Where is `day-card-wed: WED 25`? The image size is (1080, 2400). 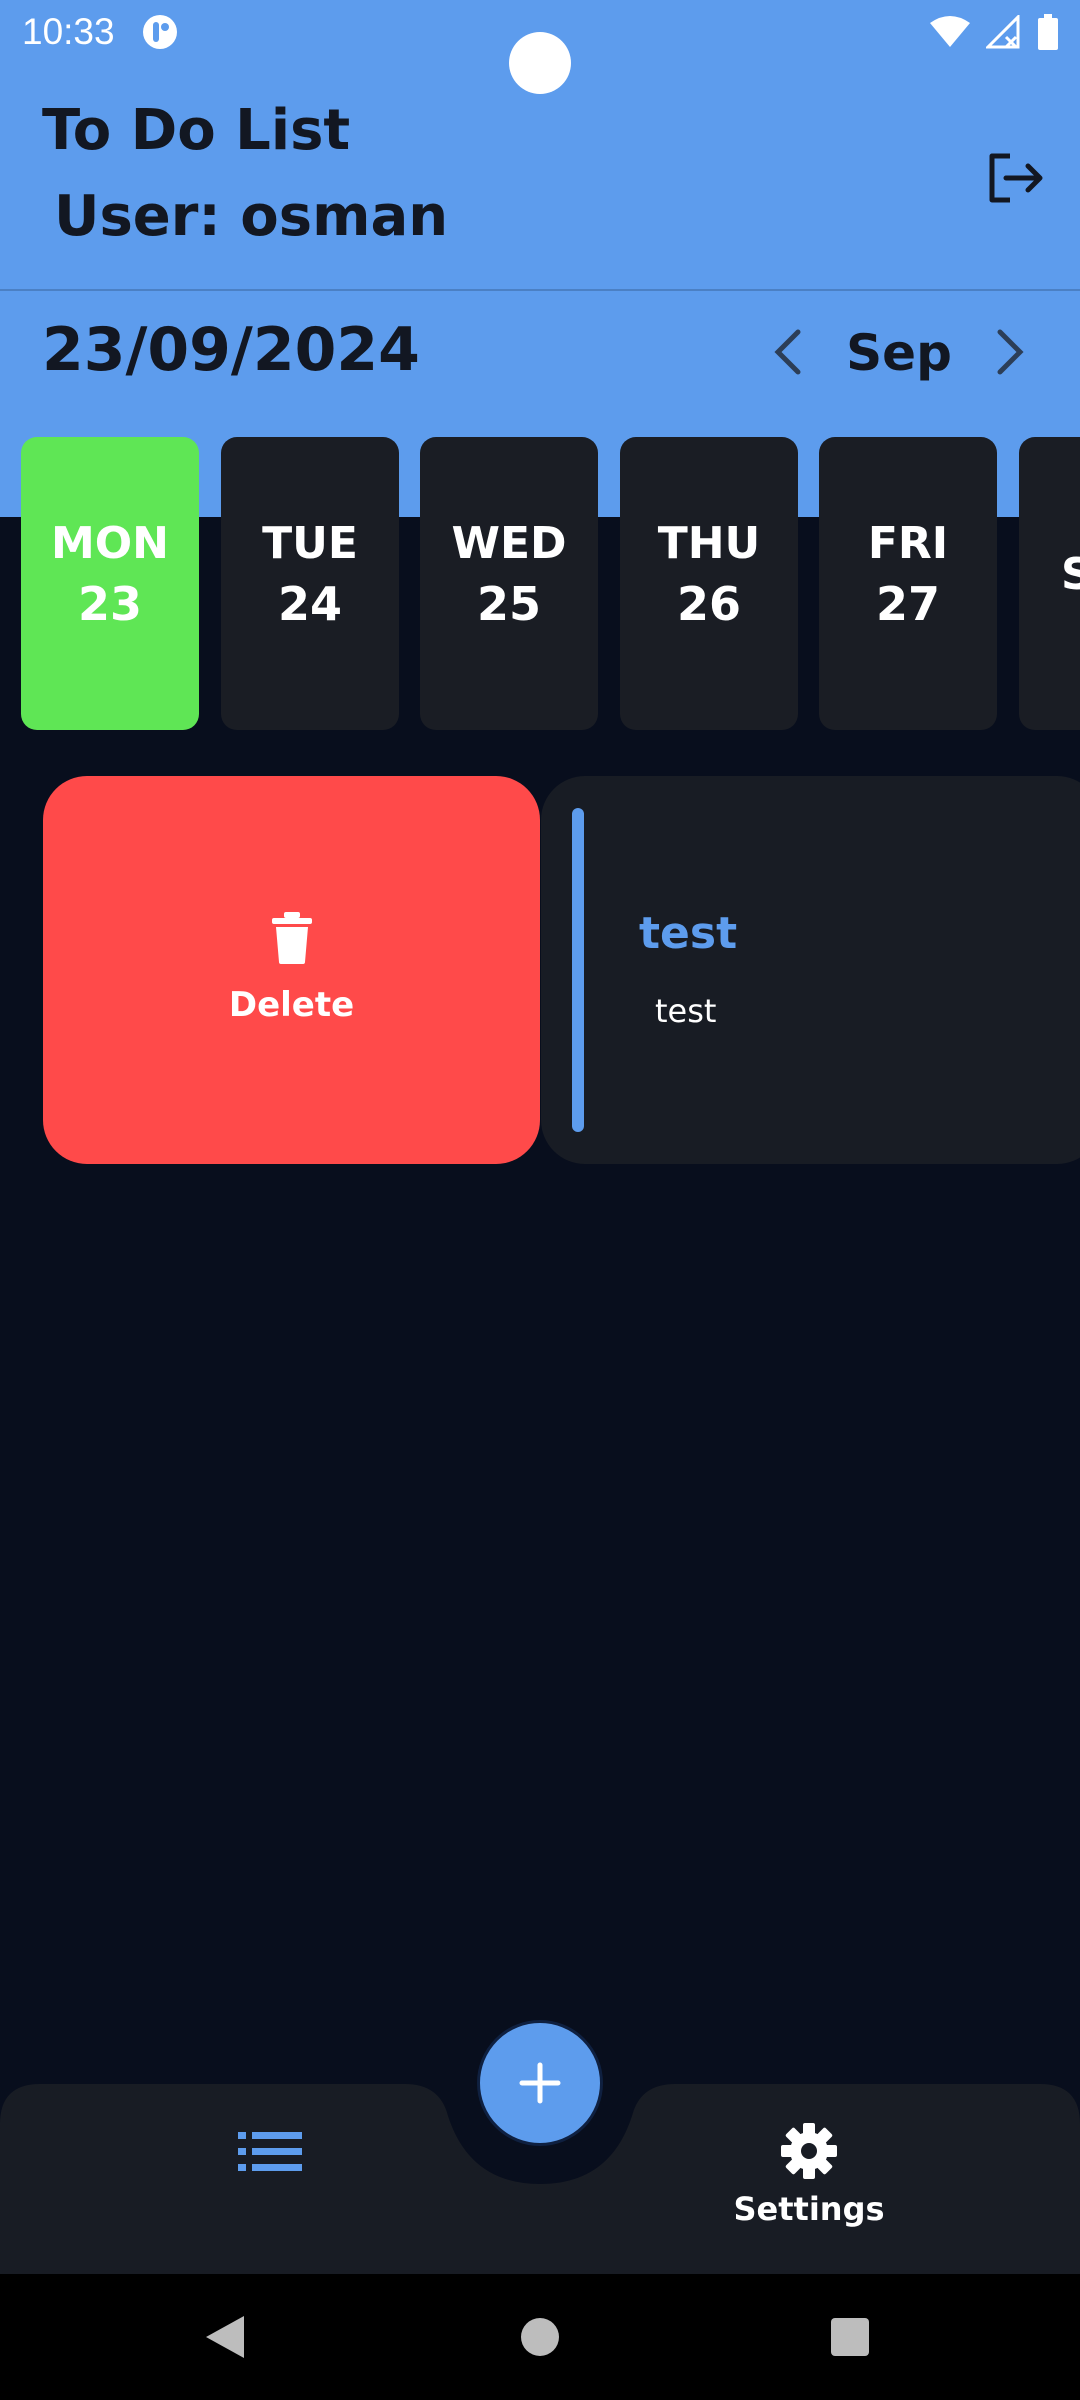 day-card-wed: WED 25 is located at coordinates (509, 583).